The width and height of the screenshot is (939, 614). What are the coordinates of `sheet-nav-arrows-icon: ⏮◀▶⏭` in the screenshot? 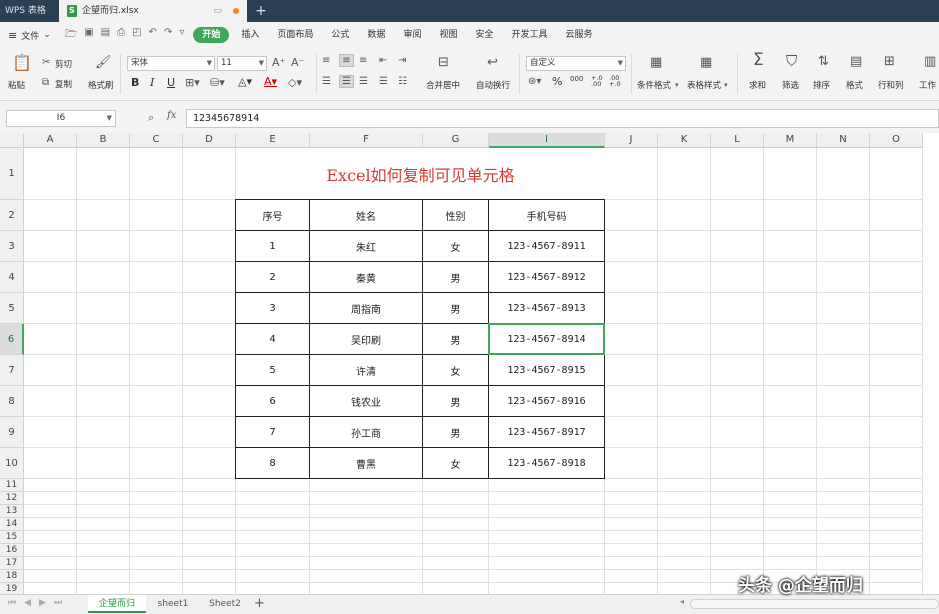 It's located at (39, 603).